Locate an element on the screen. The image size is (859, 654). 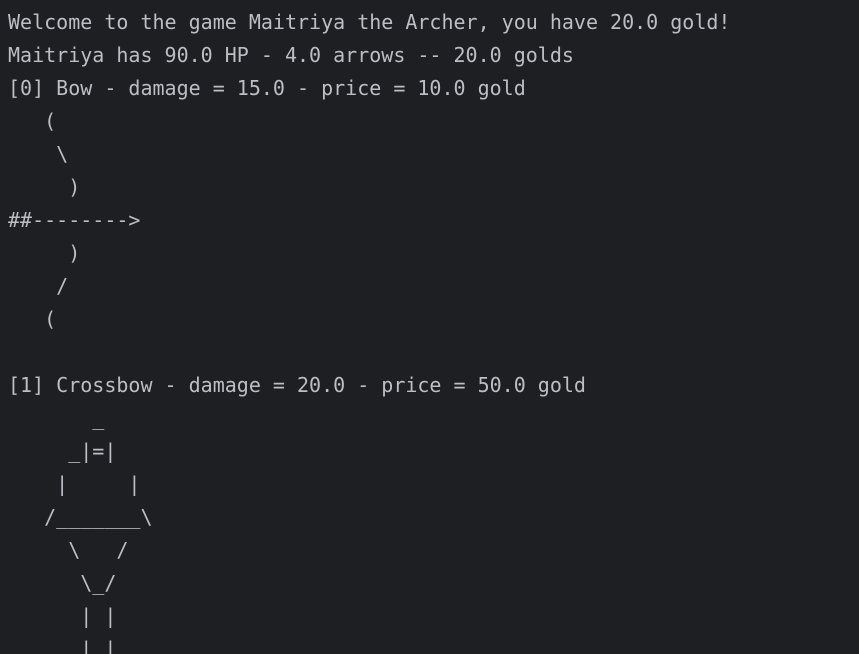
bow-ascii-line: ##--------> is located at coordinates (74, 220).